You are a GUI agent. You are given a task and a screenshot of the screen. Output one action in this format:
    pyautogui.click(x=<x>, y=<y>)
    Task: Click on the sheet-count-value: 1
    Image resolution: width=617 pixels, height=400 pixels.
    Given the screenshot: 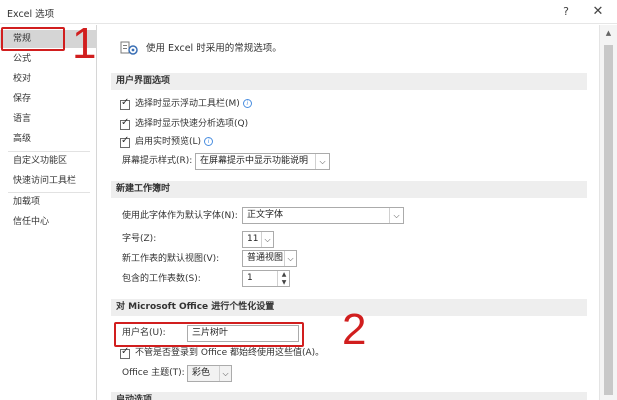 What is the action you would take?
    pyautogui.click(x=250, y=278)
    